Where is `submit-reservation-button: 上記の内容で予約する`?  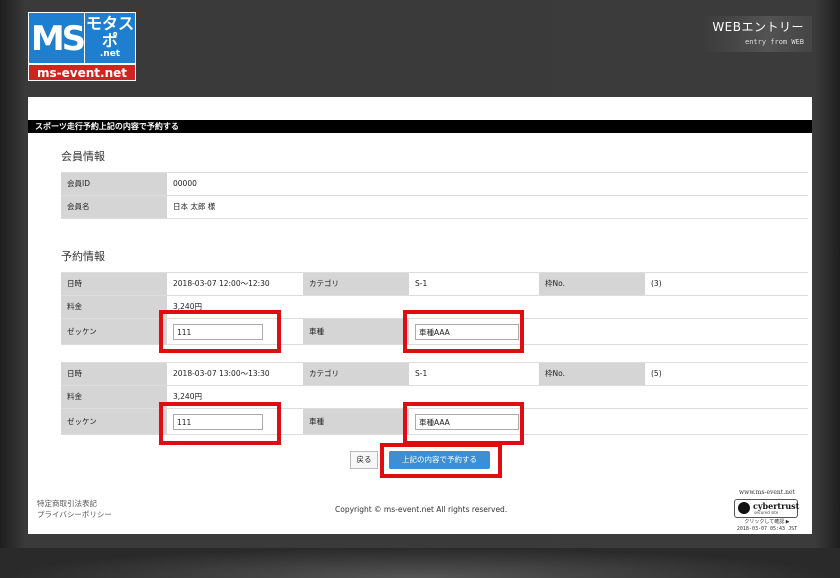 submit-reservation-button: 上記の内容で予約する is located at coordinates (439, 460).